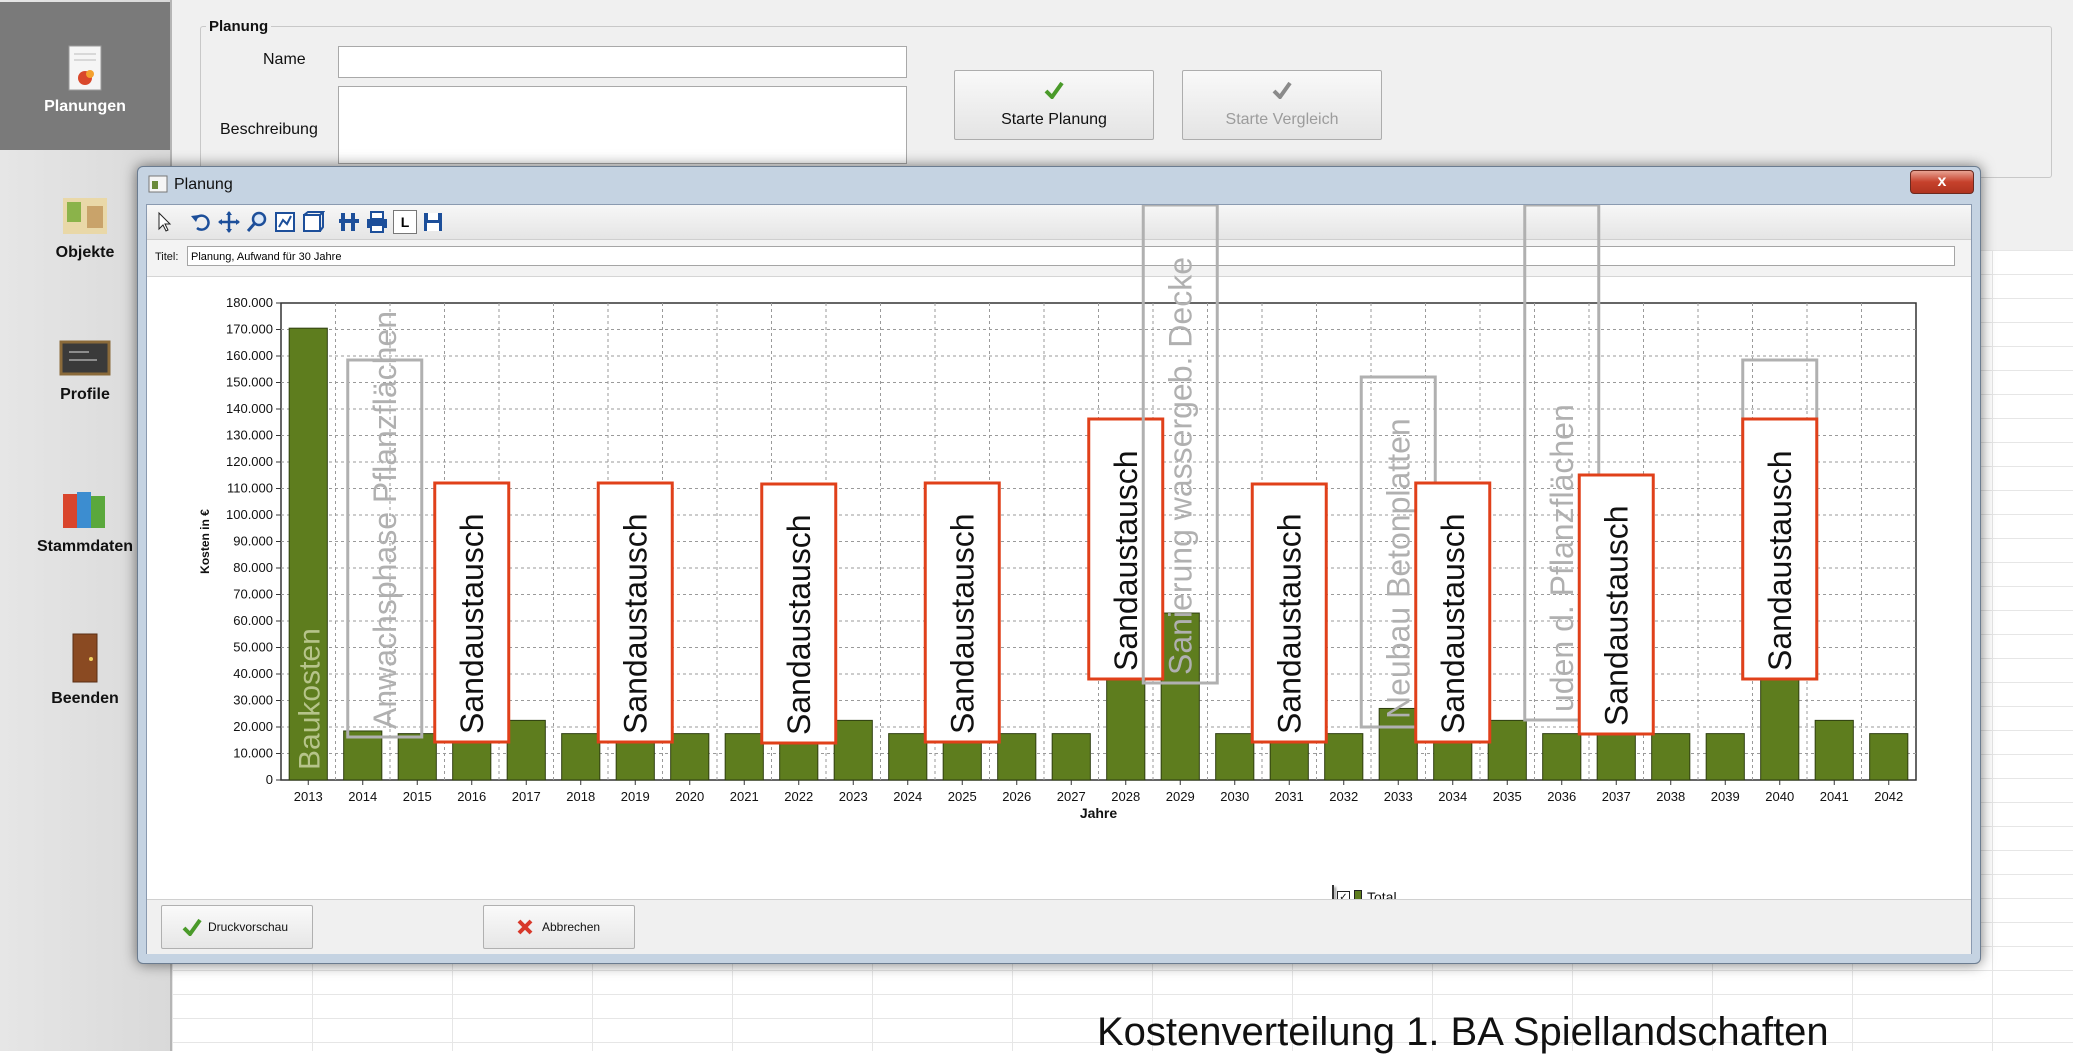 This screenshot has width=2073, height=1055. Describe the element at coordinates (1398, 568) in the screenshot. I see `annotation-label: Neubau Betonplatten` at that location.